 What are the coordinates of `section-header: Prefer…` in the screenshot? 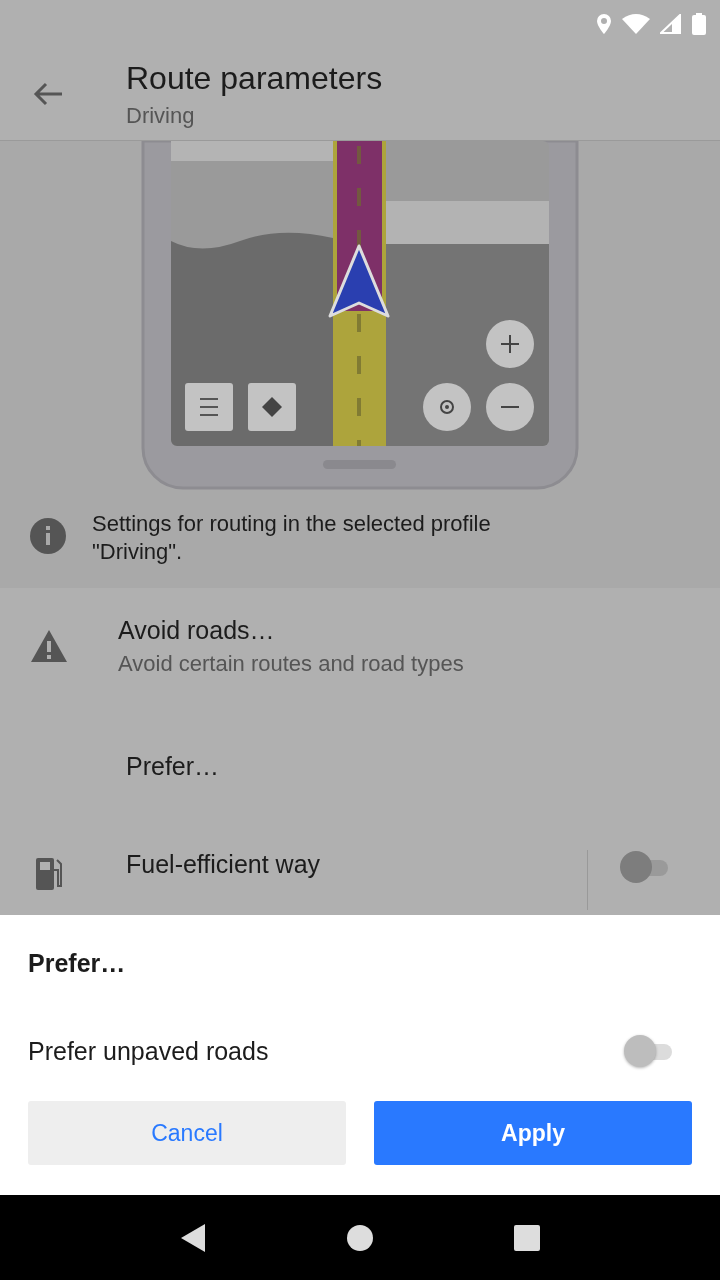 It's located at (173, 766).